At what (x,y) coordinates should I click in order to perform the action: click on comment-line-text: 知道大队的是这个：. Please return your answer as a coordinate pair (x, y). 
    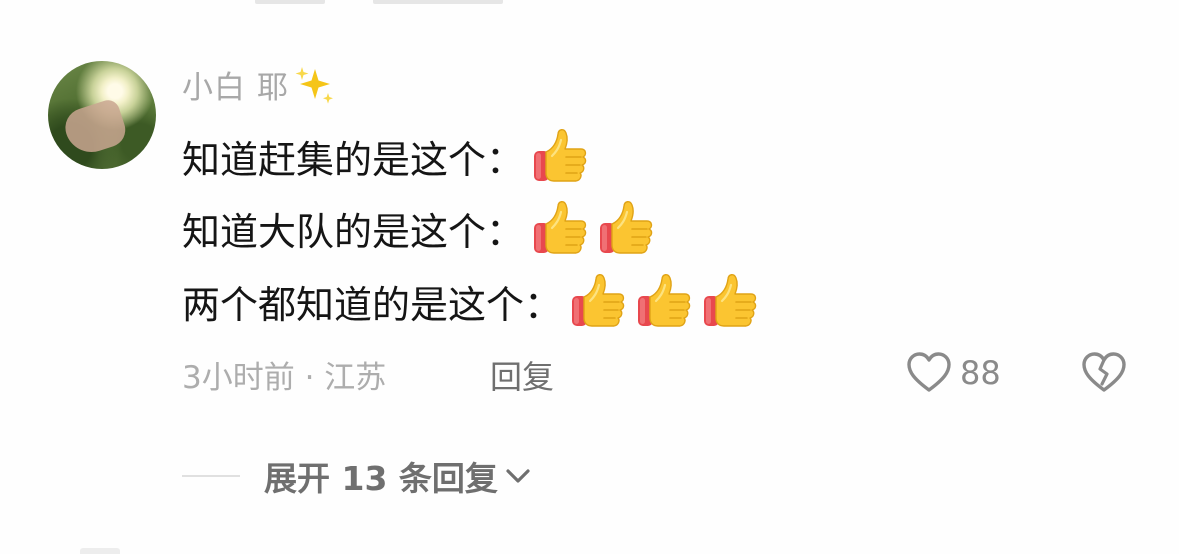
    Looking at the image, I should click on (353, 231).